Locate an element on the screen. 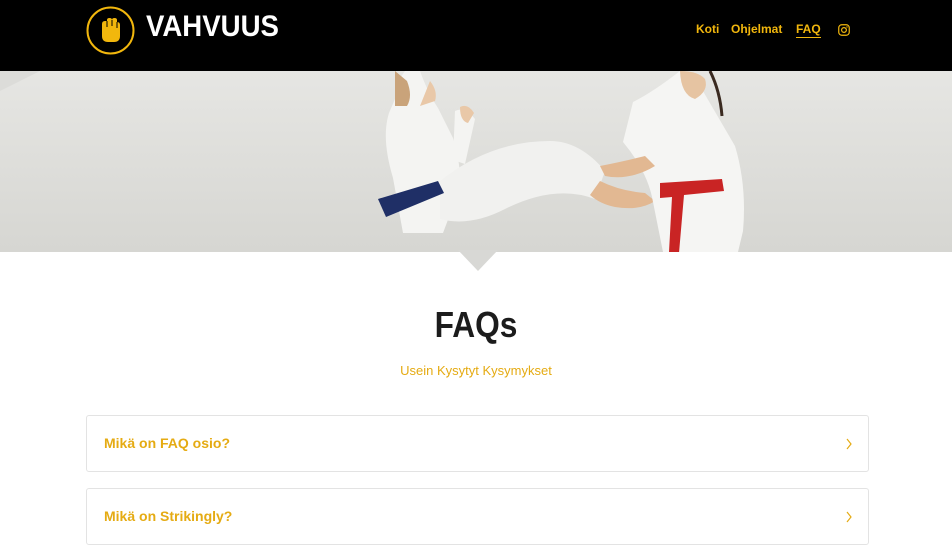 This screenshot has height=554, width=952. site-header: VAHVUUS Koti Ohjelmat FAQ is located at coordinates (476, 35).